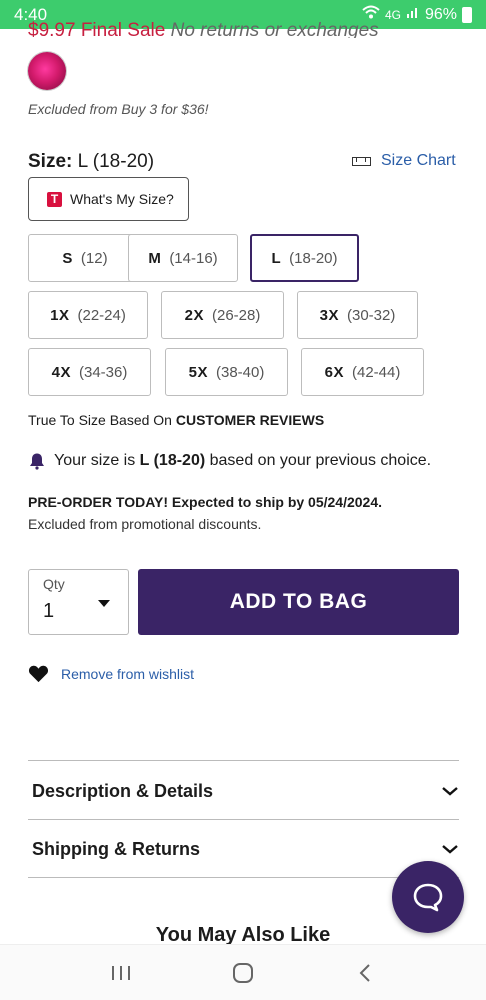 The height and width of the screenshot is (1000, 486). Describe the element at coordinates (50, 161) in the screenshot. I see `size-label: Size:` at that location.